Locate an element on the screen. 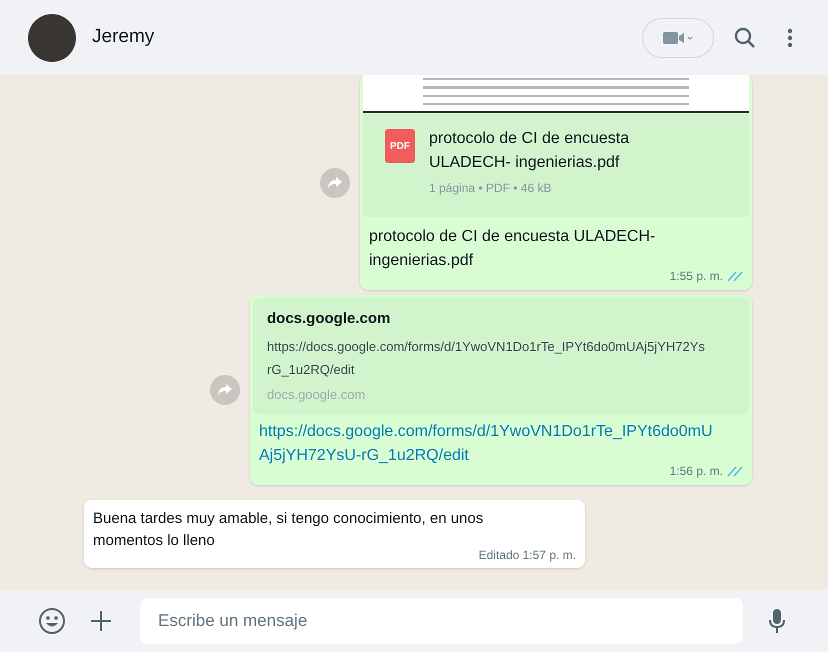 This screenshot has height=652, width=828. file-name: protocolo de CI de encuesta ULADECH- ingenierias.pdf is located at coordinates (529, 151).